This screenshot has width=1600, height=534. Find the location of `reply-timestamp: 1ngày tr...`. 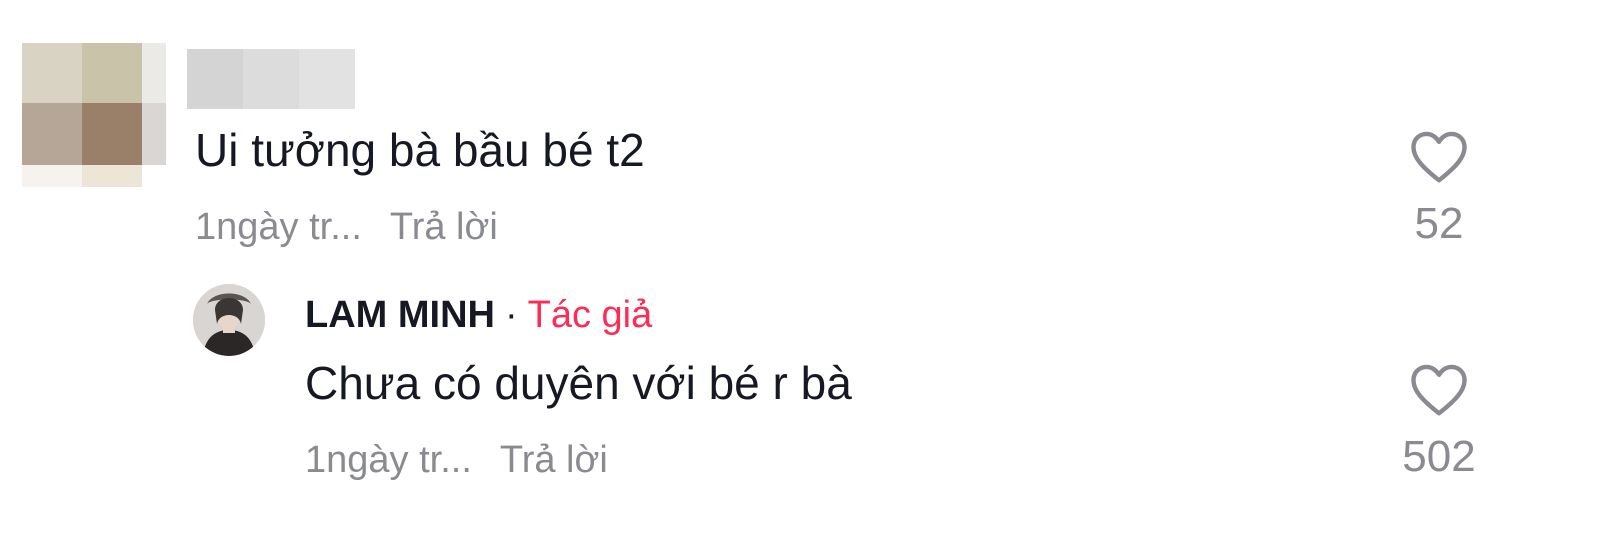

reply-timestamp: 1ngày tr... is located at coordinates (388, 460).